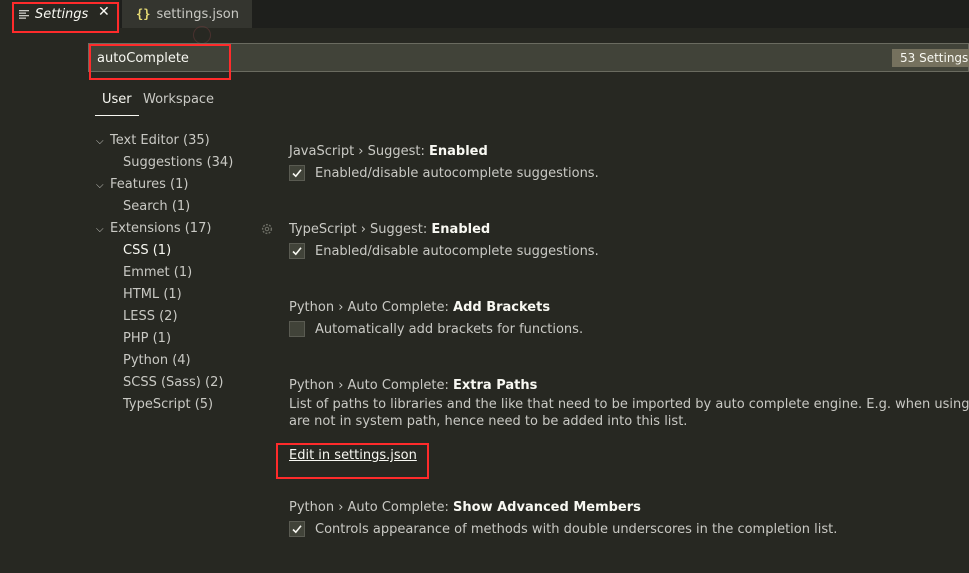 The width and height of the screenshot is (969, 573). What do you see at coordinates (930, 58) in the screenshot?
I see `settings-count-badge: 53 Settings F` at bounding box center [930, 58].